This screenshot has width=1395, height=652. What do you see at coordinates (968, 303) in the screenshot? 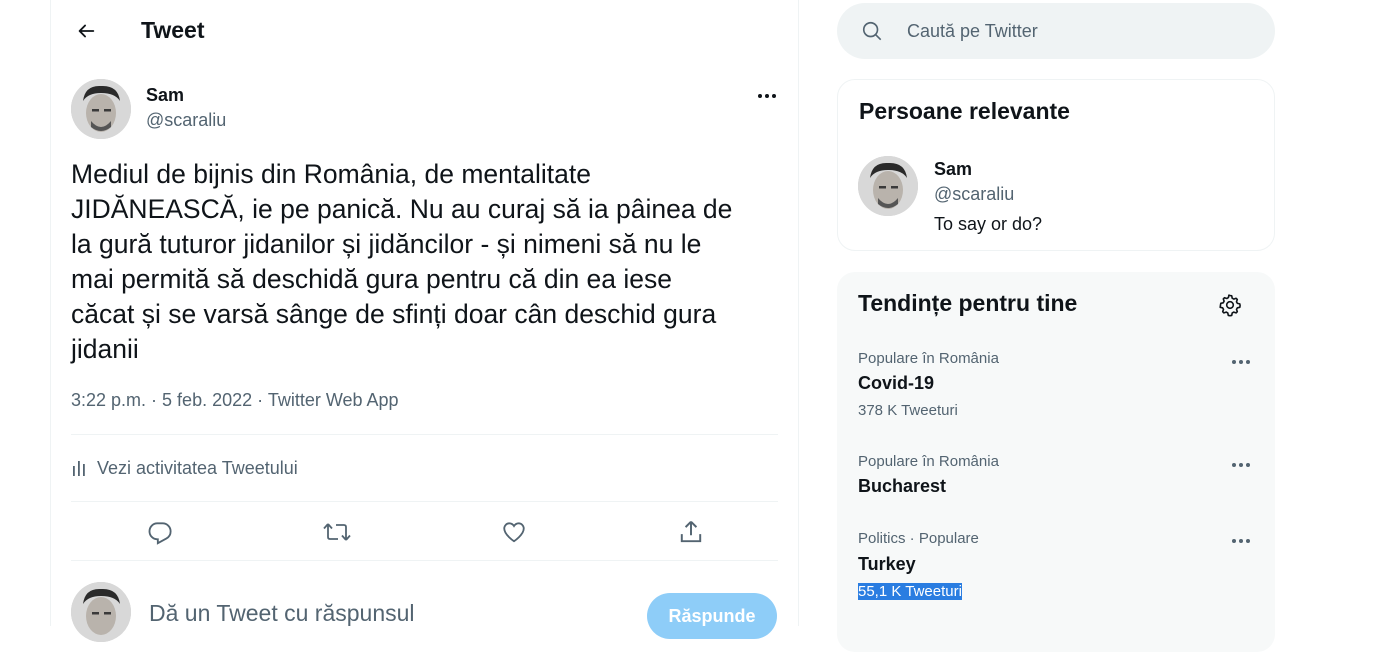
I see `trends-title: Tendințe pentru tine` at bounding box center [968, 303].